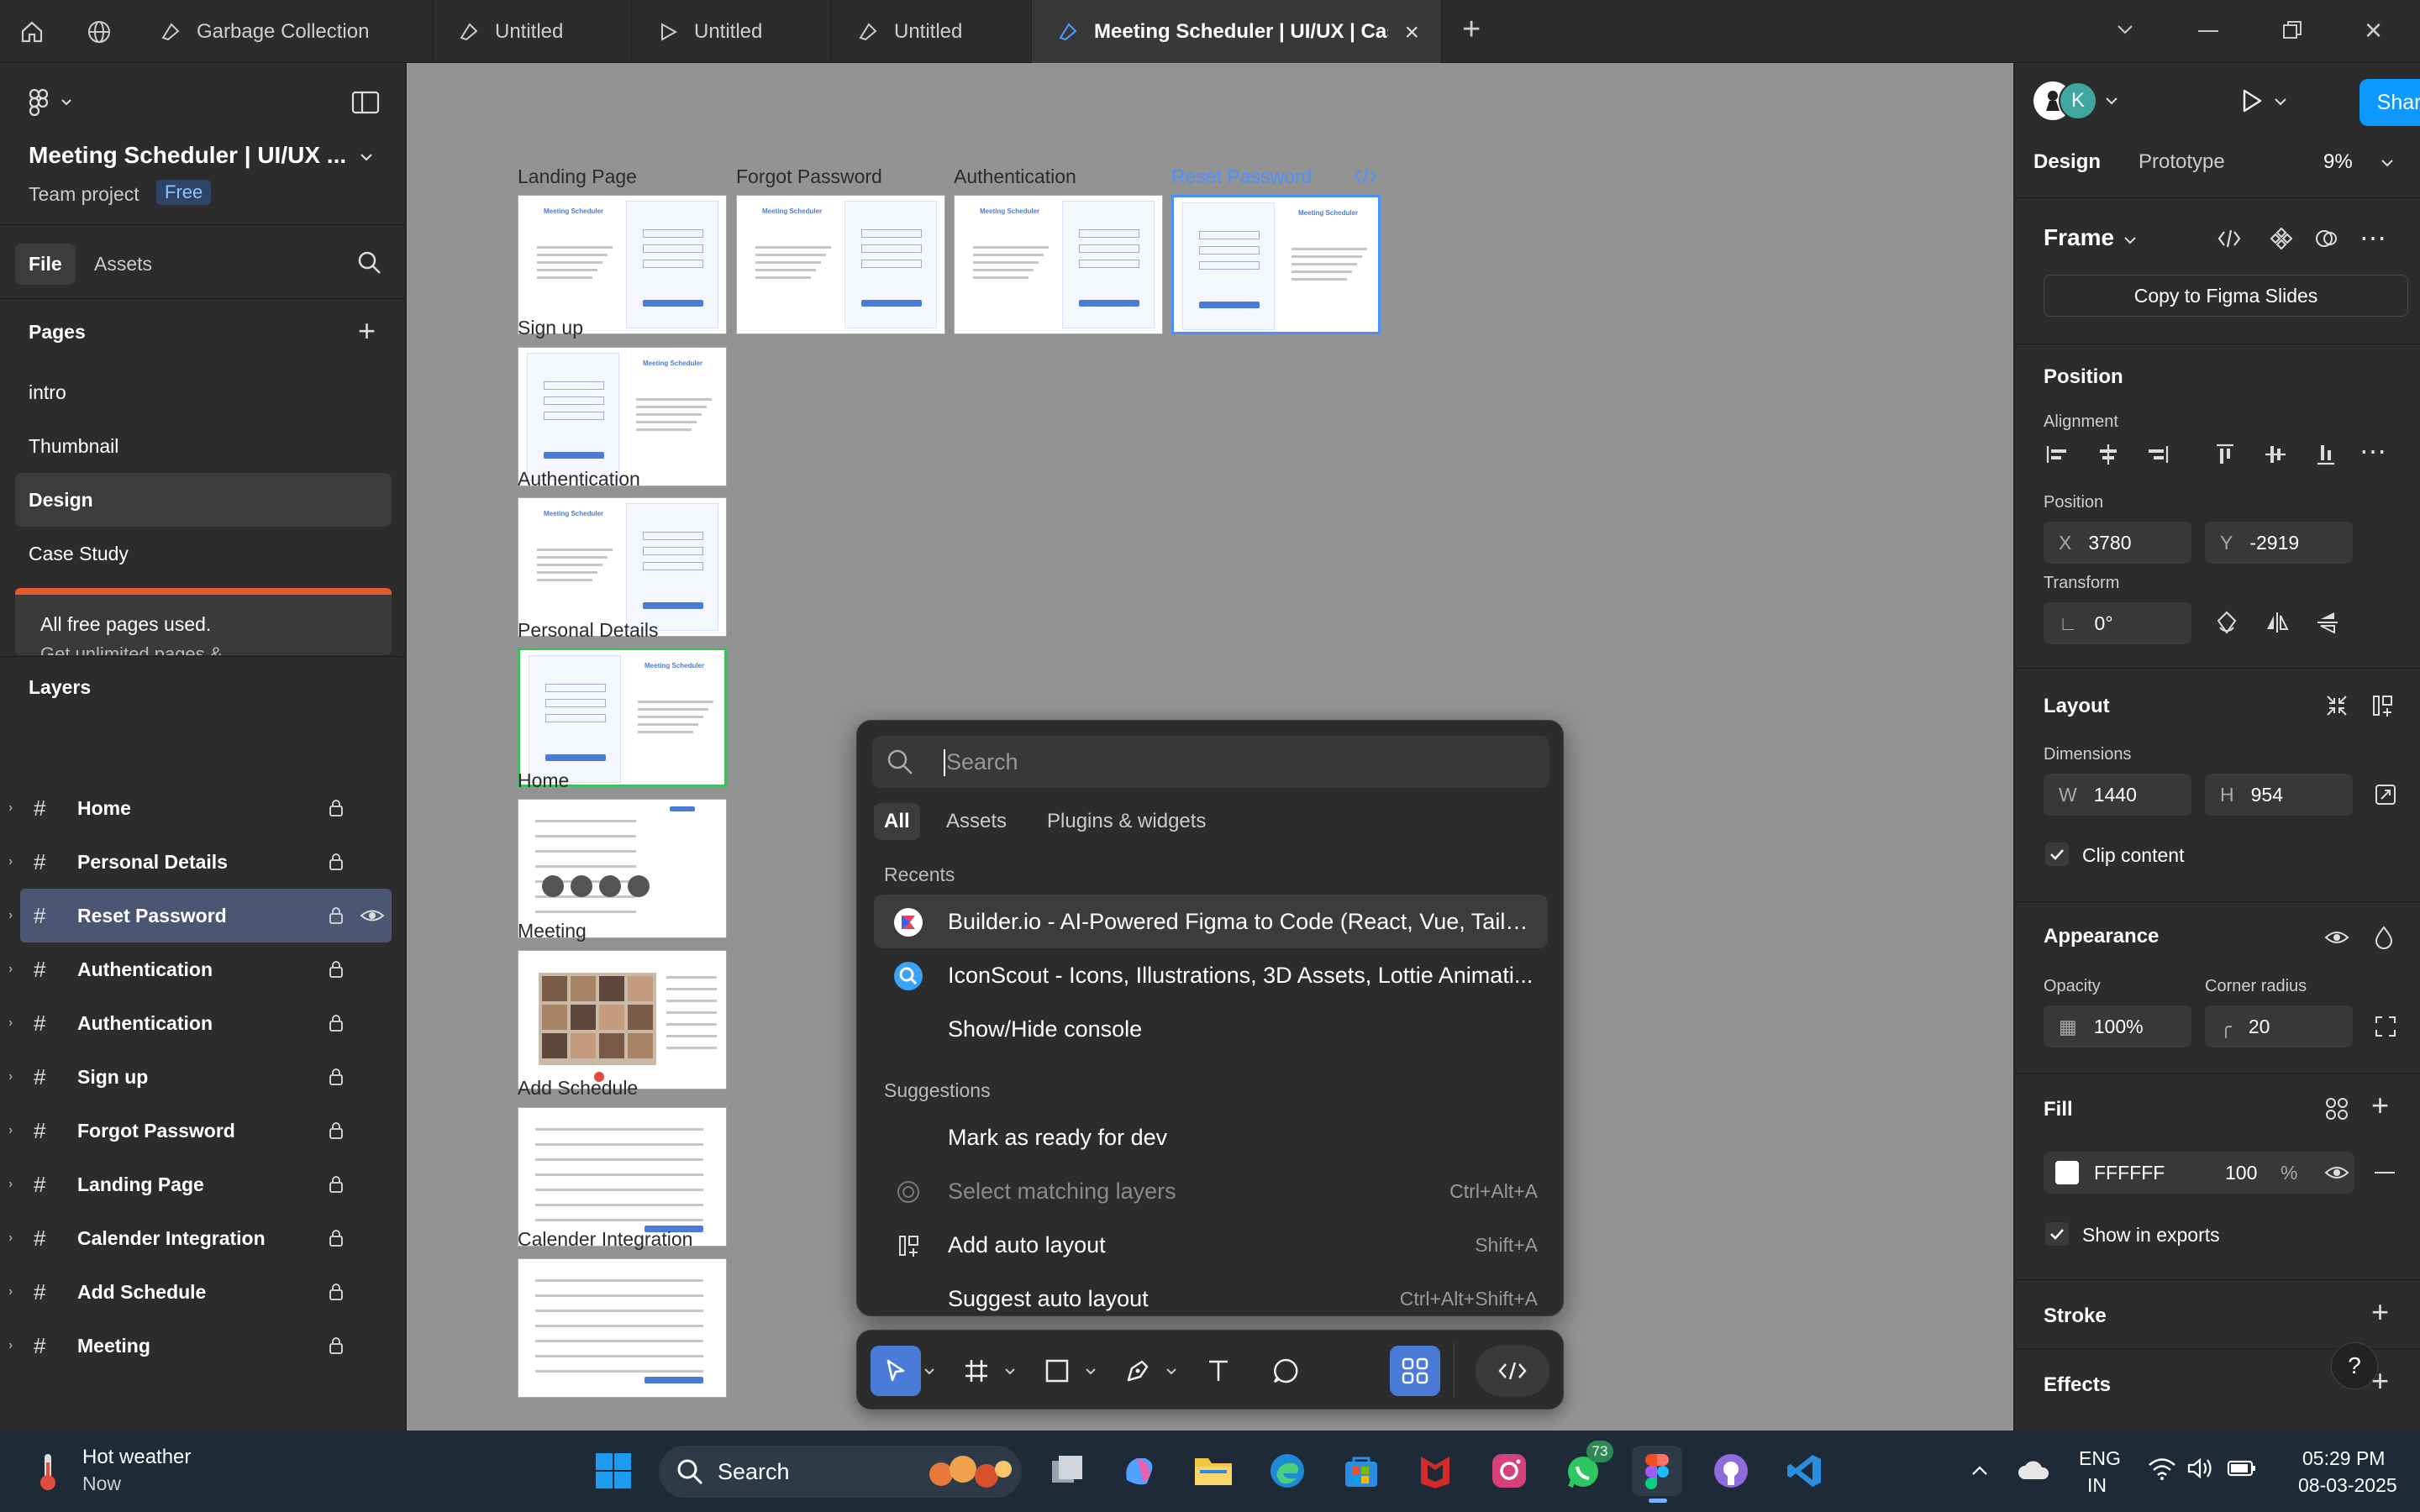 The image size is (2420, 1512). Describe the element at coordinates (2277, 622) in the screenshot. I see `flip-horizontal-icon` at that location.